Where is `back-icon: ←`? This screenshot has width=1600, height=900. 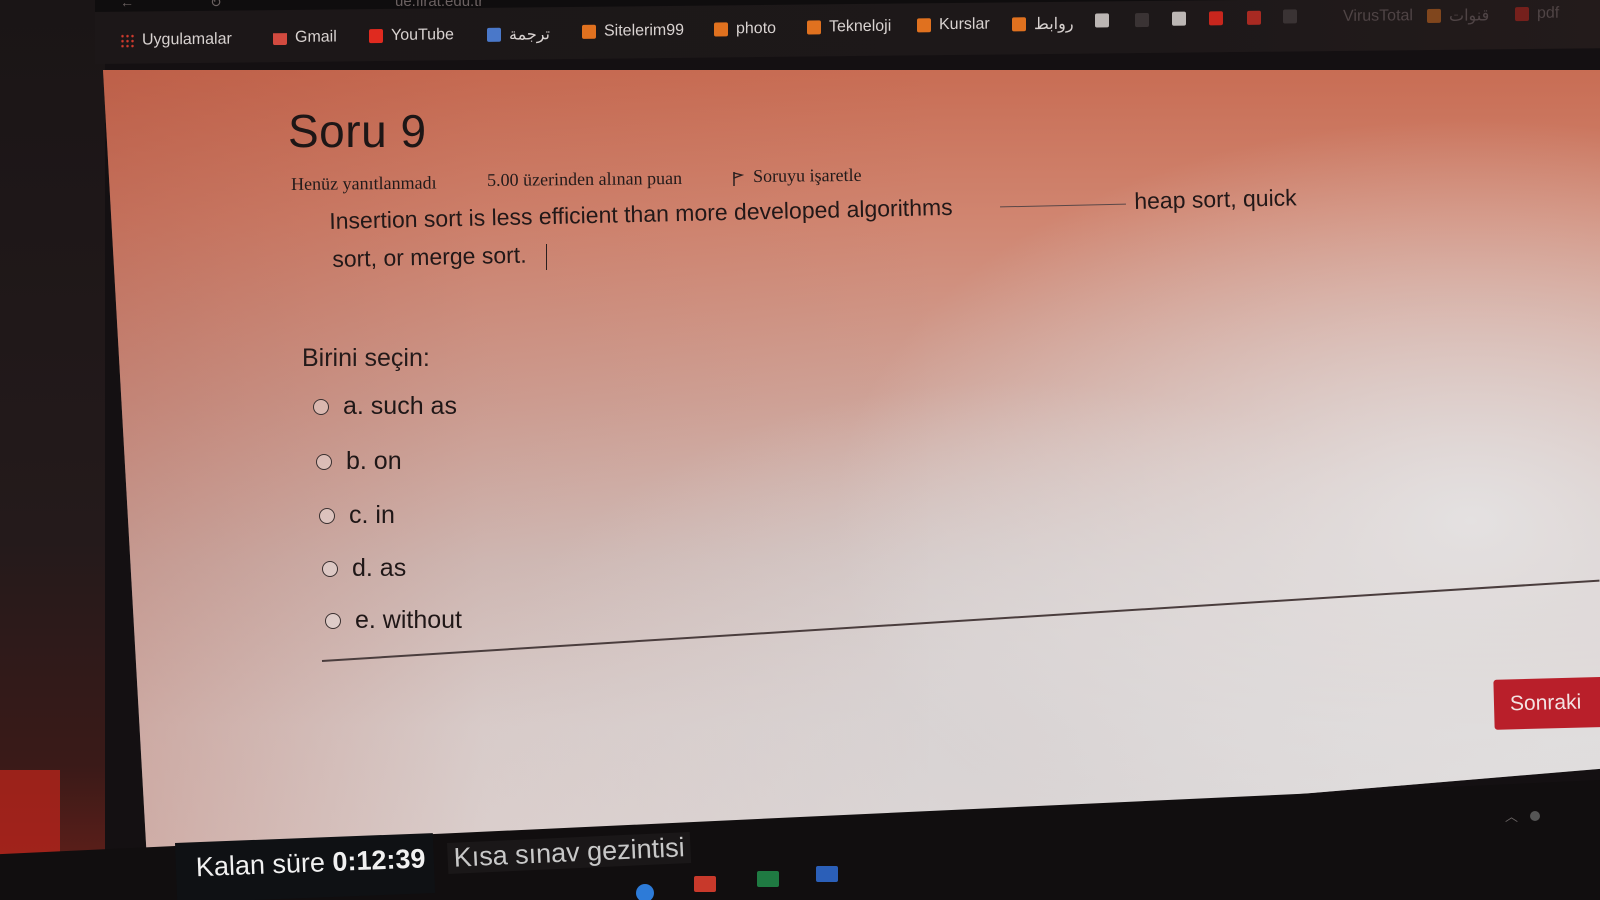 back-icon: ← is located at coordinates (127, 5).